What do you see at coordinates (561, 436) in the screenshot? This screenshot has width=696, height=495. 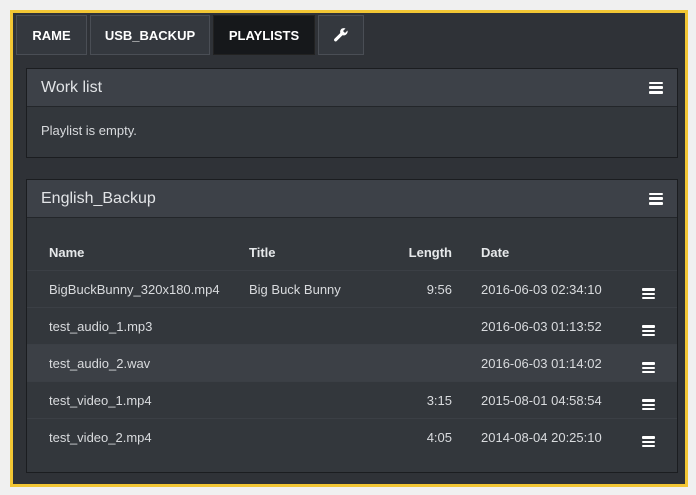 I see `cell-date: 2014-08-04 20:25:10` at bounding box center [561, 436].